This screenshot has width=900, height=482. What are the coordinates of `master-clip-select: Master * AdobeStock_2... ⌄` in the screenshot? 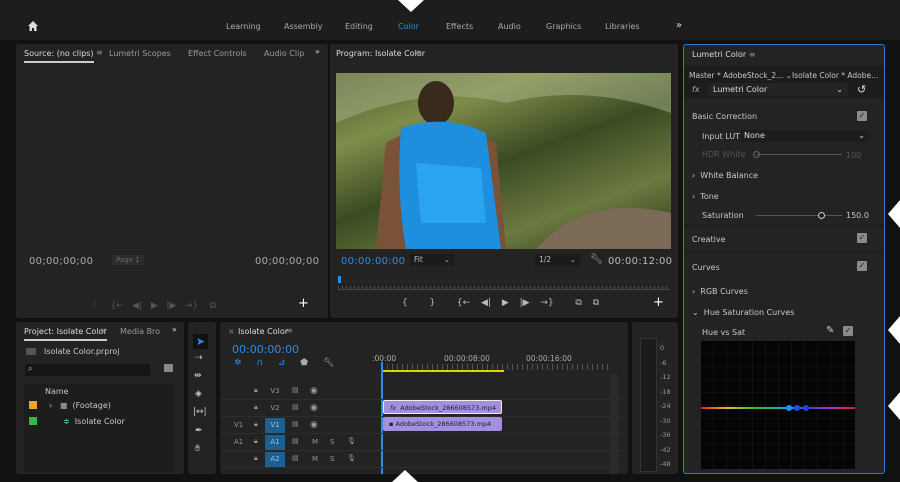 It's located at (740, 75).